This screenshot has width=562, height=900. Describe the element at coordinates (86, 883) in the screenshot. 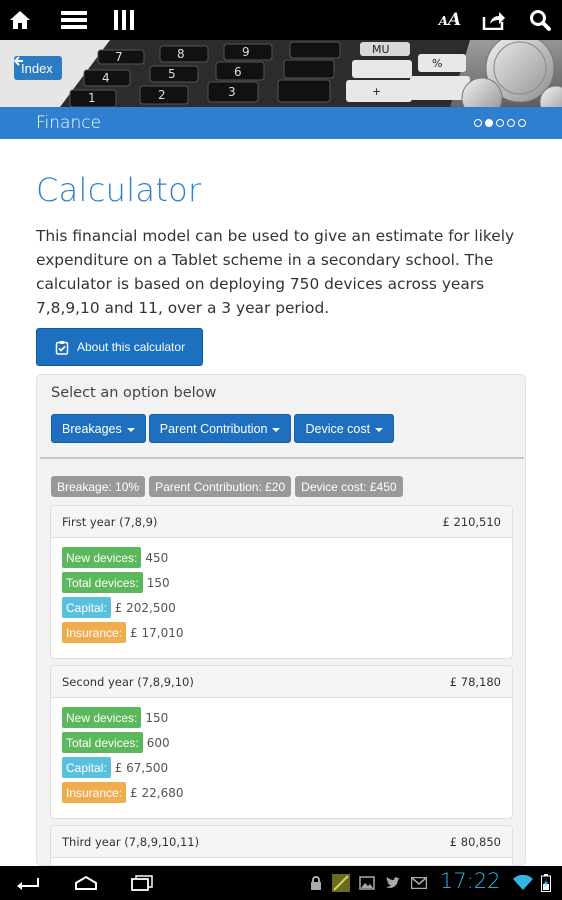

I see `home-nav-icon` at that location.